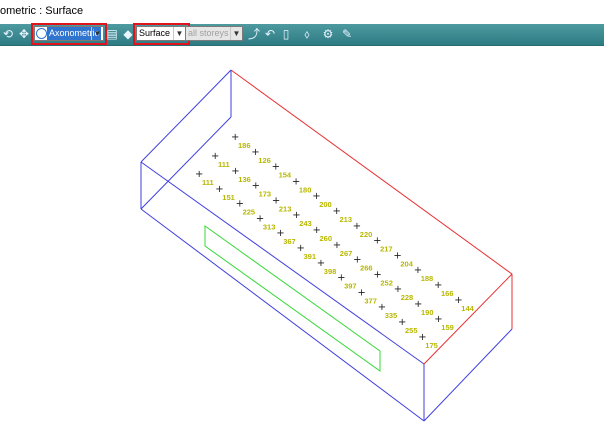 This screenshot has height=436, width=604. I want to click on point-value-label: 217, so click(386, 249).